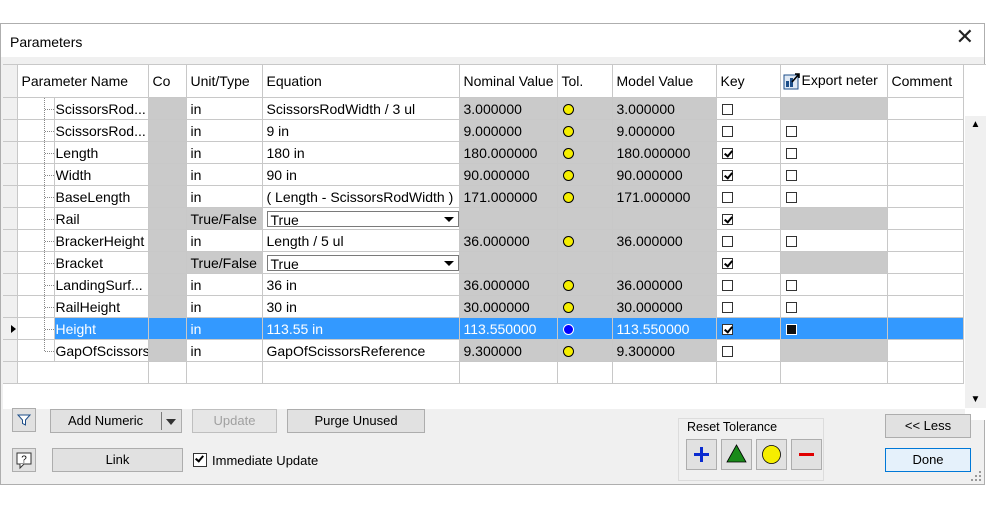  Describe the element at coordinates (361, 130) in the screenshot. I see `equation-cell: 9 in` at that location.